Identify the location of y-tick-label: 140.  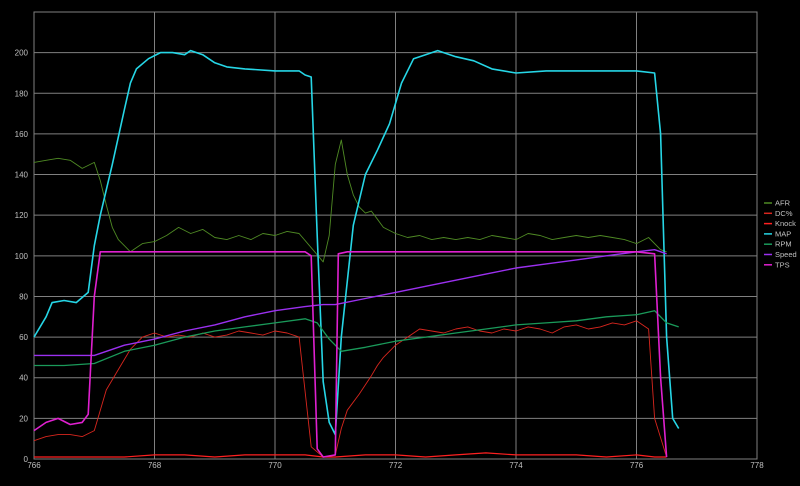
(22, 175).